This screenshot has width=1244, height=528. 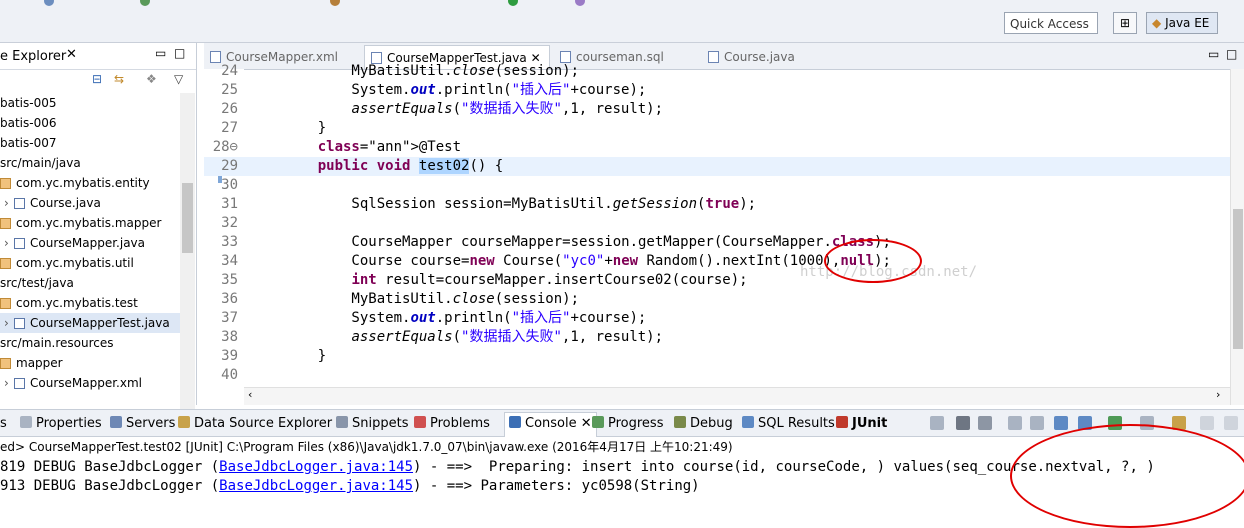 I want to click on bottom-tab: Problems, so click(x=452, y=424).